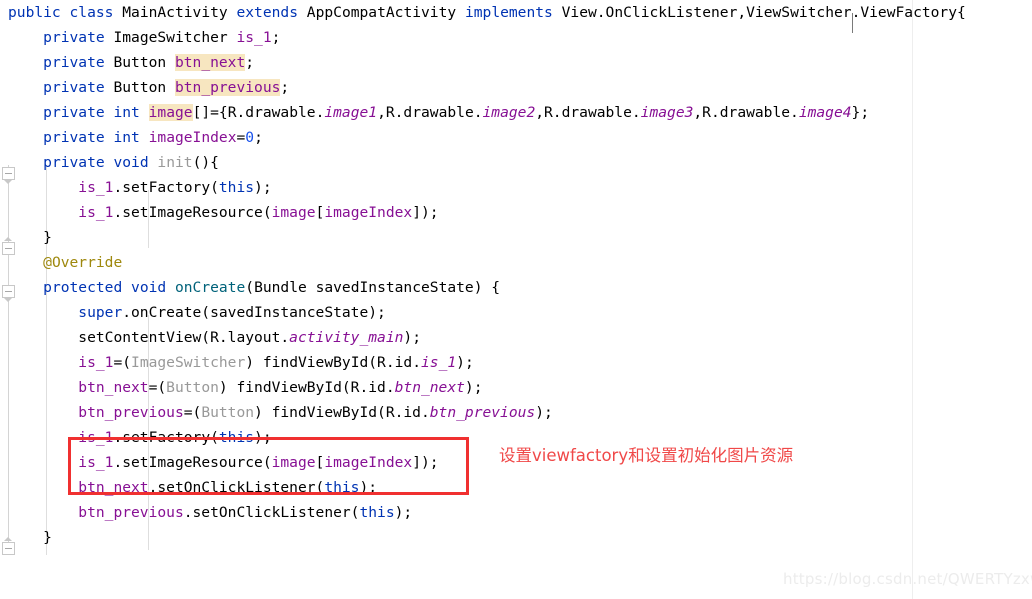 The width and height of the screenshot is (1032, 599). Describe the element at coordinates (516, 312) in the screenshot. I see `code-line: super.onCreate(savedInstanceState);` at that location.